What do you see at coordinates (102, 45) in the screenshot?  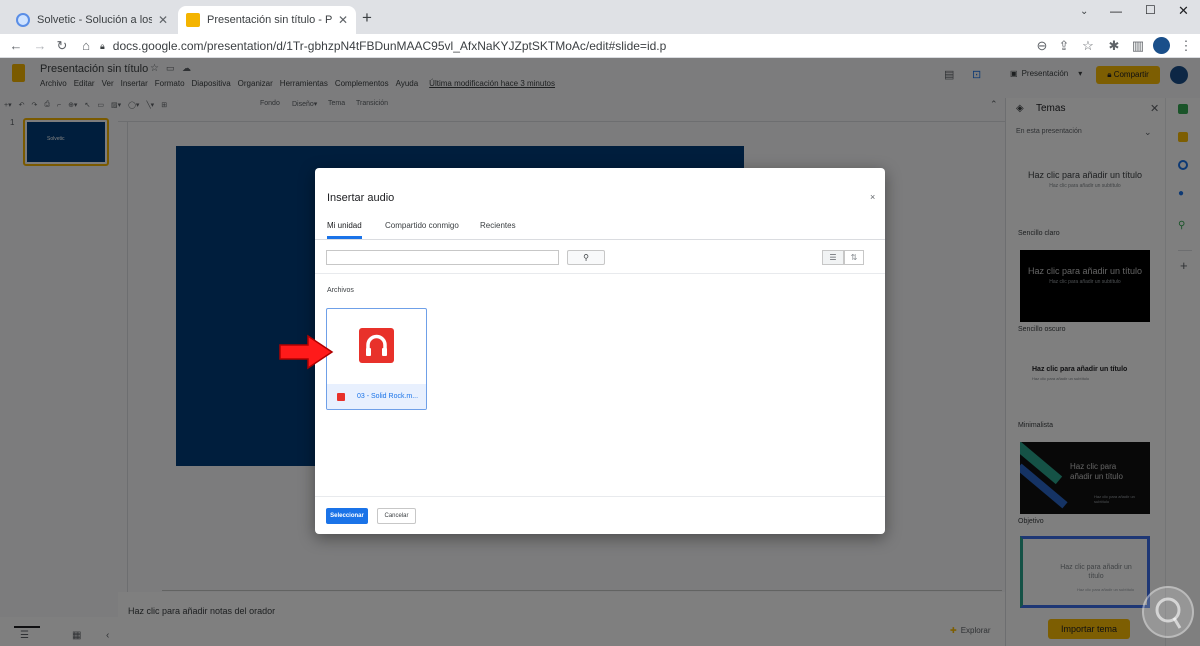 I see `lock-icon: 🔒︎` at bounding box center [102, 45].